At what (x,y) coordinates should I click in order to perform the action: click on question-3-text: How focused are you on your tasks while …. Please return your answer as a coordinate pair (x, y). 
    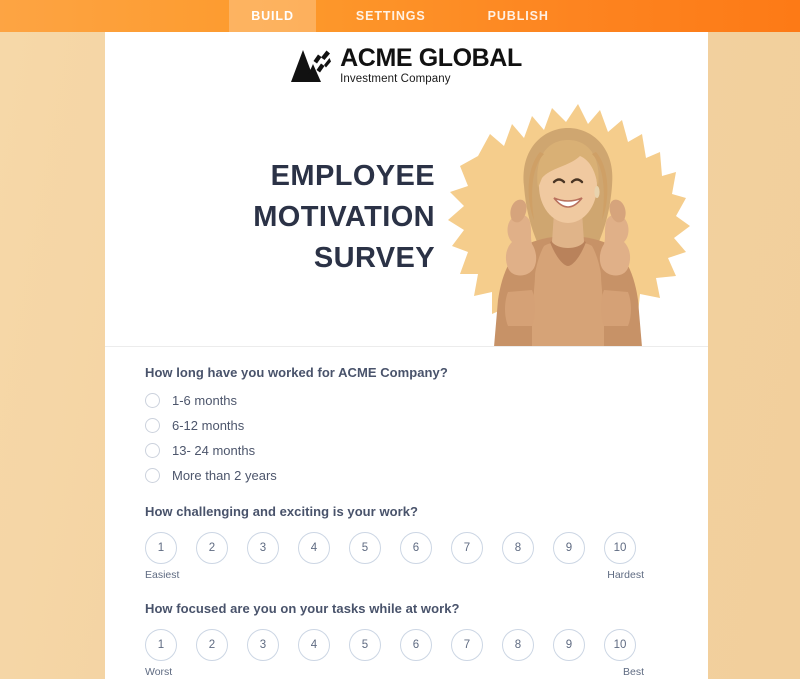
    Looking at the image, I should click on (302, 608).